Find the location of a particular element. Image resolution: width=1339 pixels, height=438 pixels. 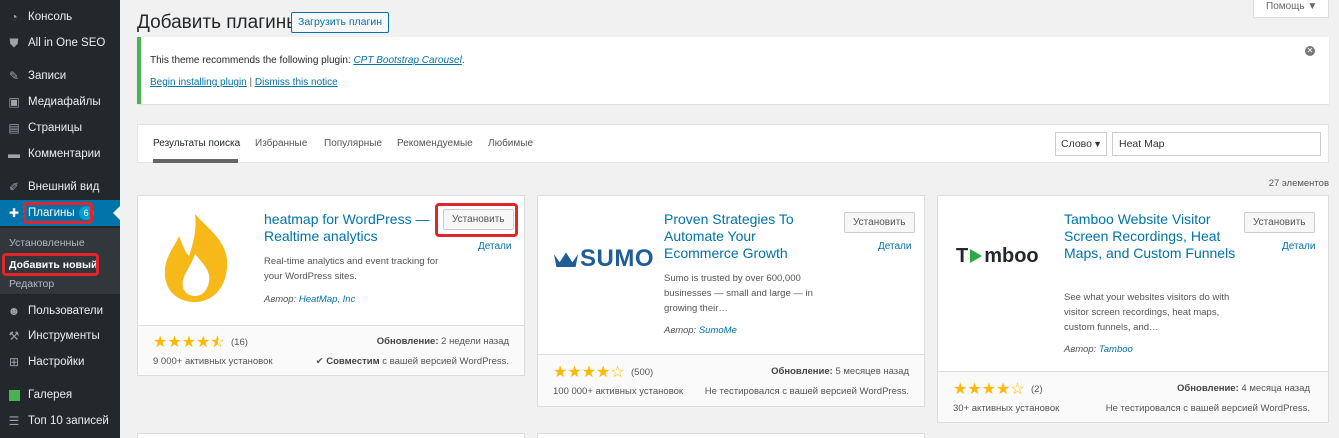

star-half-icon: ☆ ★ is located at coordinates (217, 342).